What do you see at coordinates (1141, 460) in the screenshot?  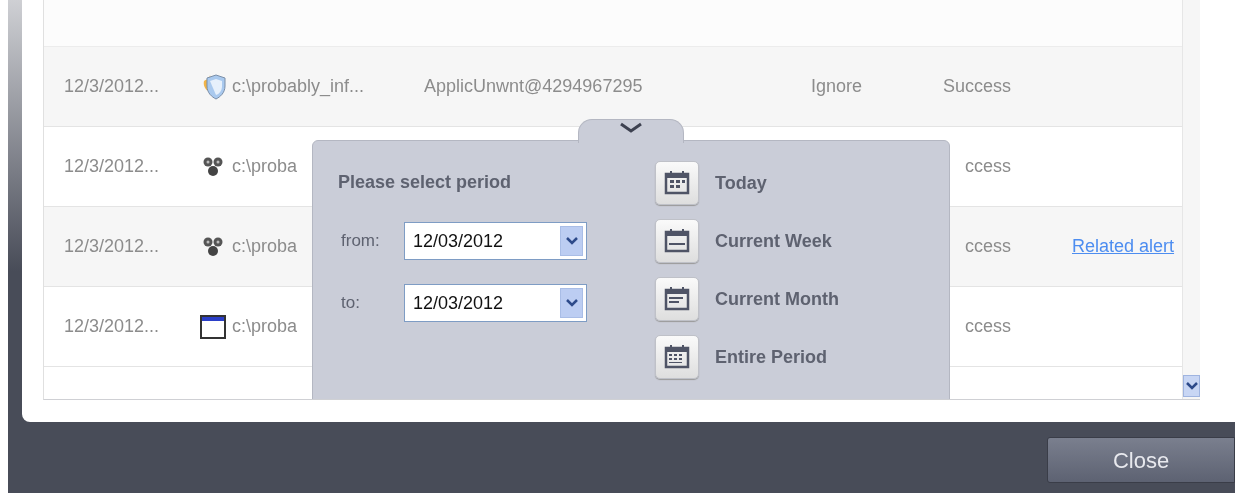 I see `close-button: Close` at bounding box center [1141, 460].